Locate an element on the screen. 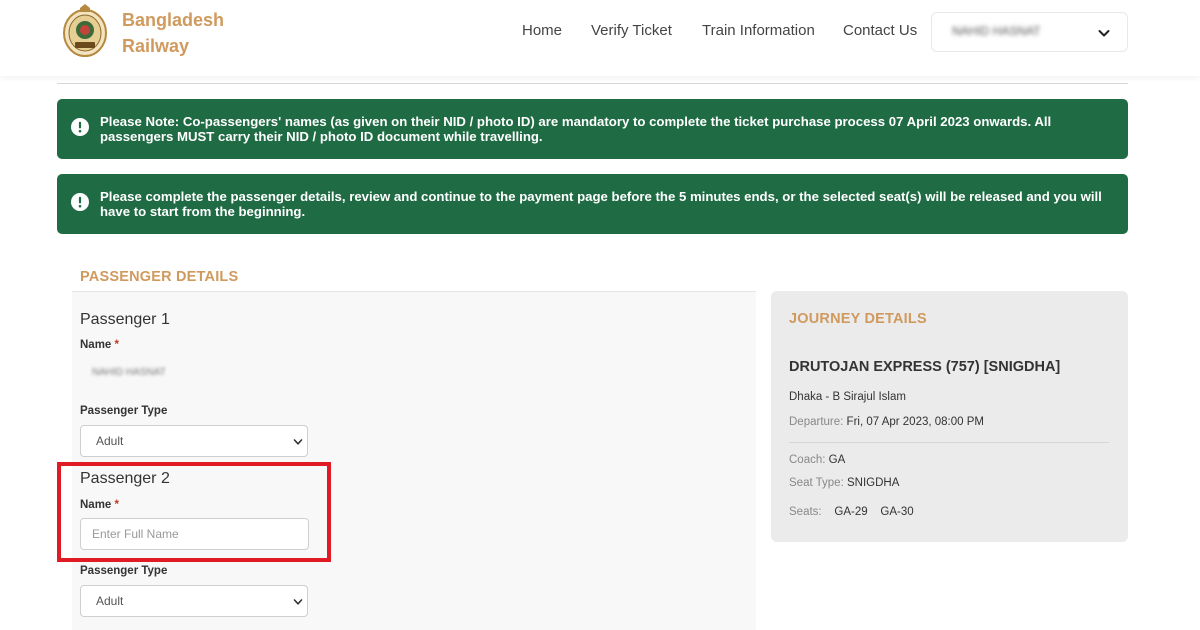 The image size is (1200, 630). seats-row: Seats: GA-29 GA-30 is located at coordinates (851, 512).